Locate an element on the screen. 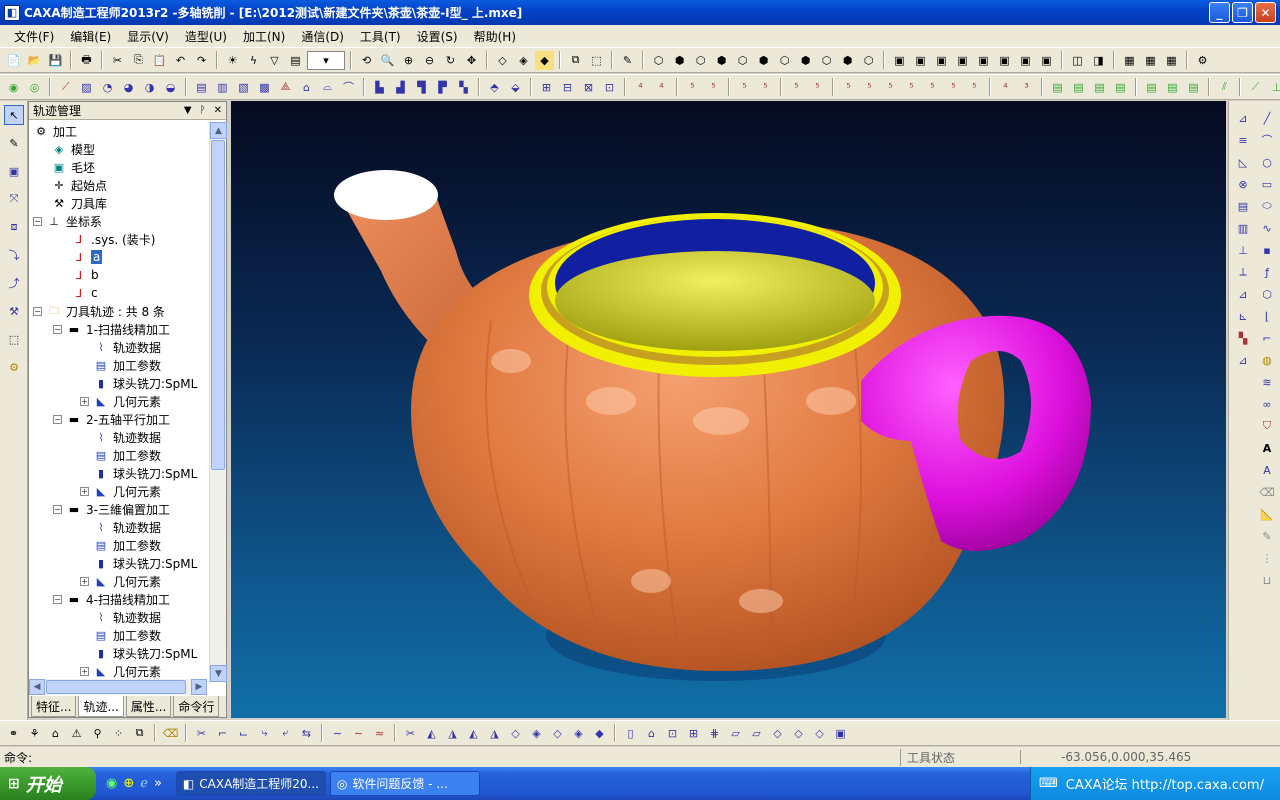  multiaxis-2-icon: ⁴ is located at coordinates (661, 87).